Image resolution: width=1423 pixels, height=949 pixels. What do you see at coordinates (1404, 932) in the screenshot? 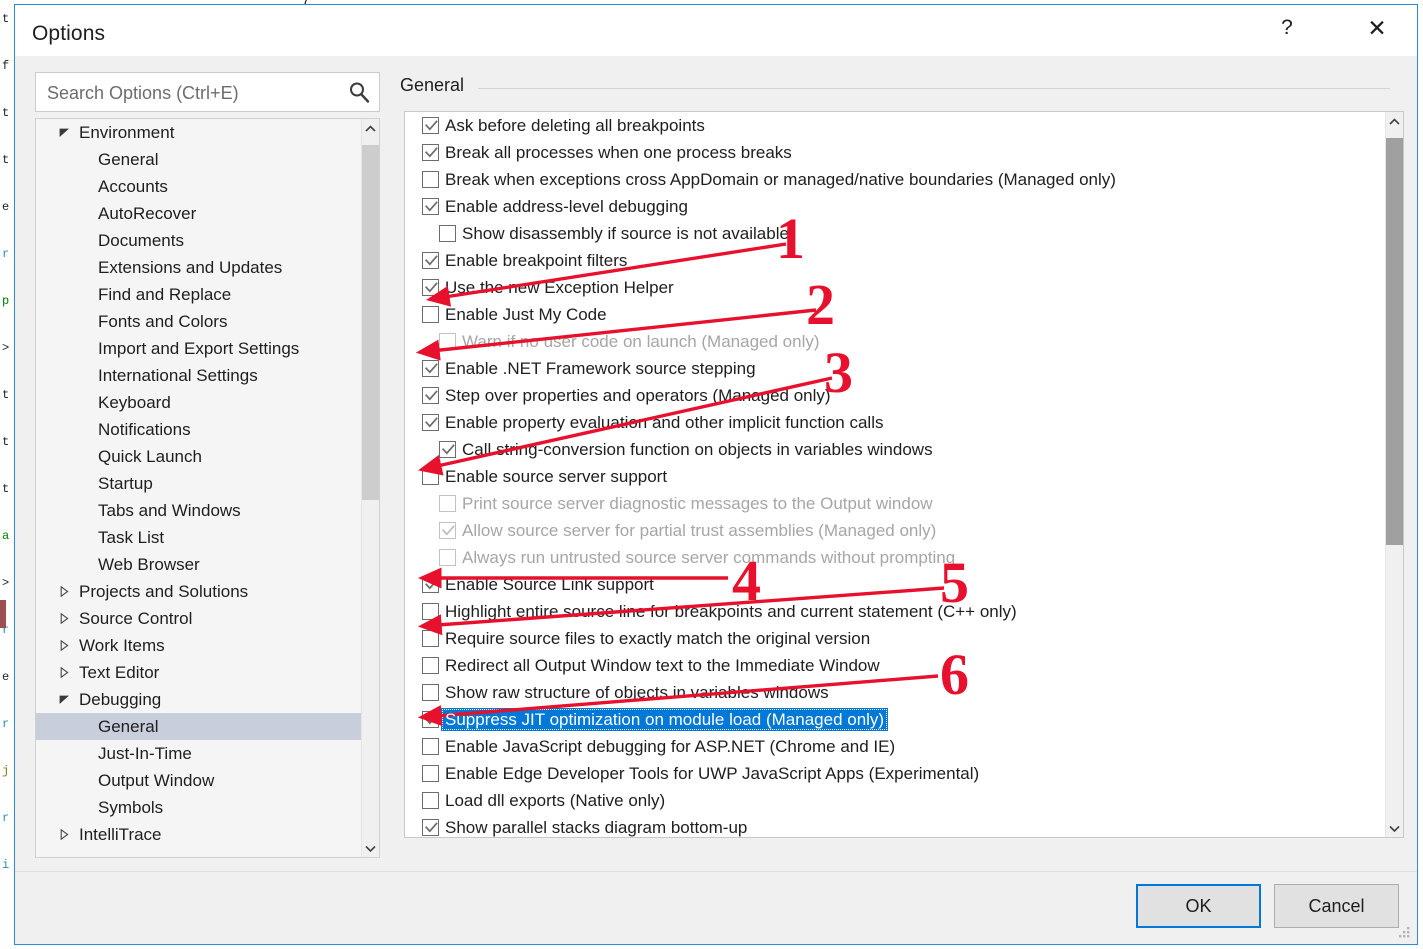
I see `resize-grip` at bounding box center [1404, 932].